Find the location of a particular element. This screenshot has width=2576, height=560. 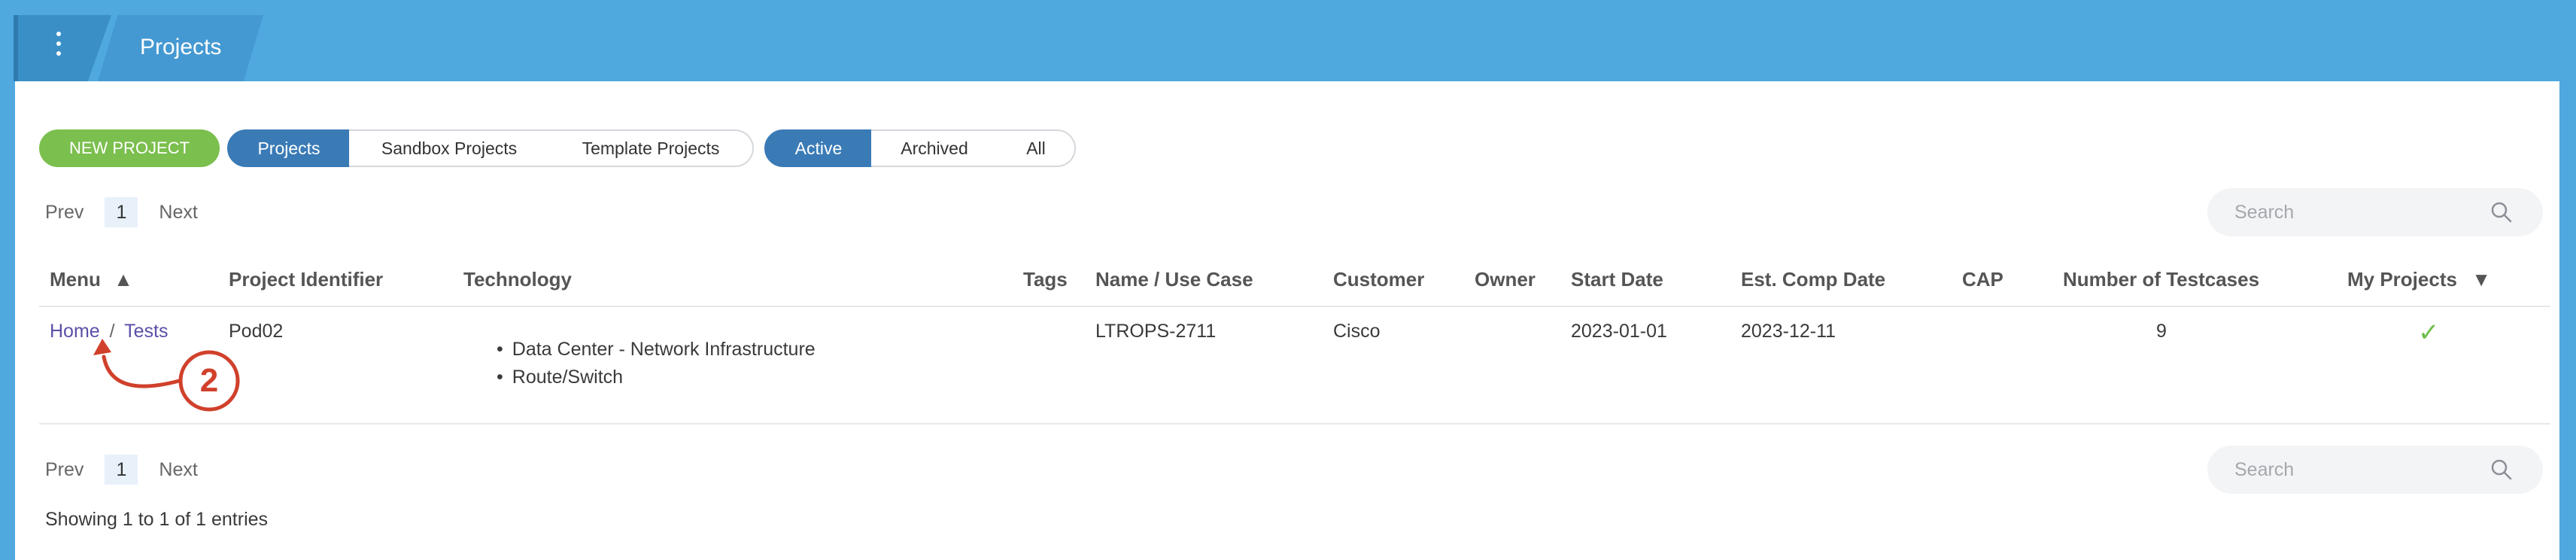

technology-item: Data Center - Network Infrastructure is located at coordinates (656, 350).